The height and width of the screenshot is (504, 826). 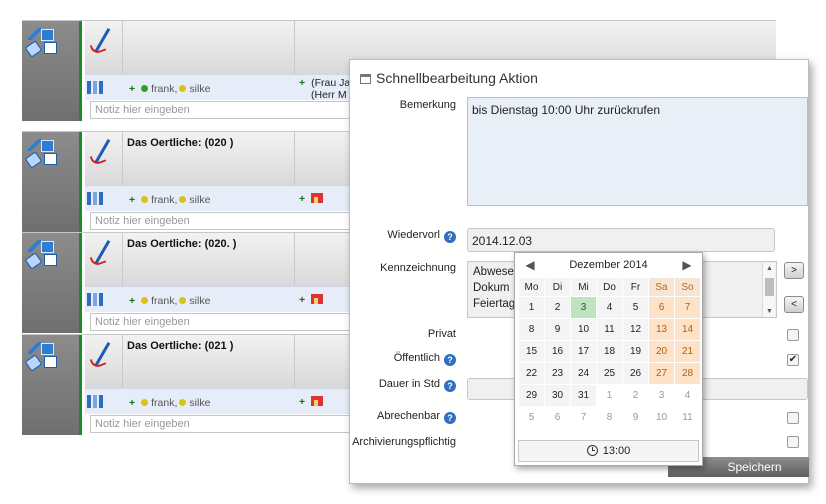 I want to click on calendar-day: 13, so click(x=661, y=329).